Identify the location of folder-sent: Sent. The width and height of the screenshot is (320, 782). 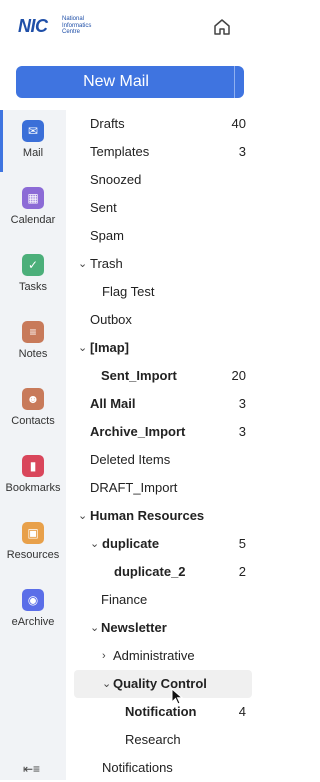
(163, 208).